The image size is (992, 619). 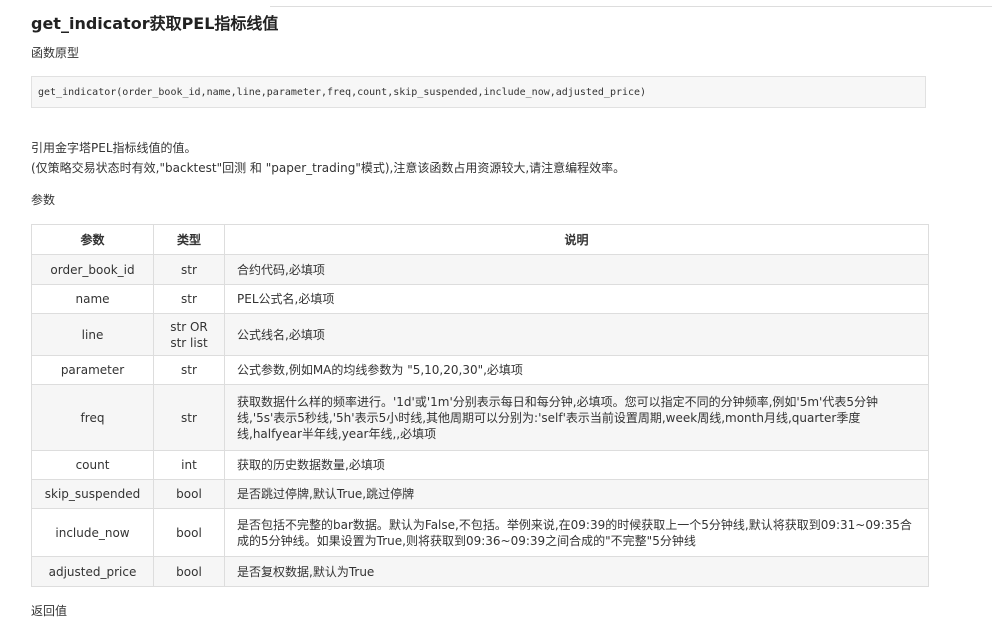 I want to click on param-name: count, so click(x=92, y=465).